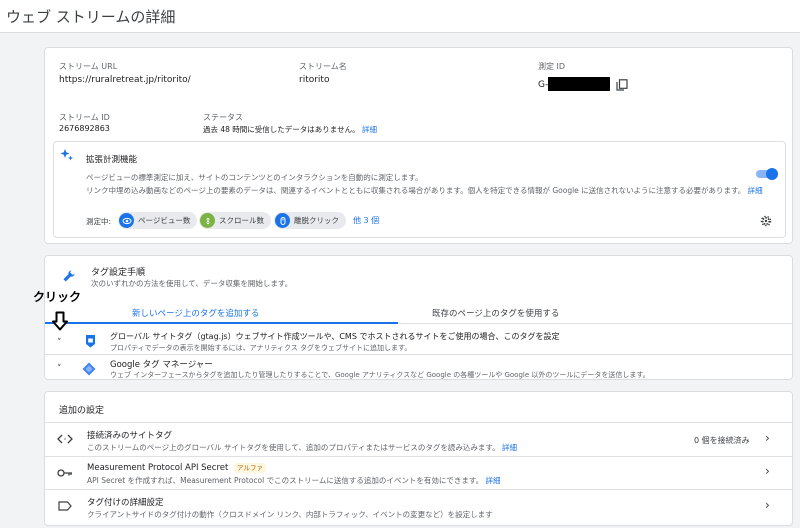  I want to click on tab-add-new-tag: 新しいページ上のタグを追加する, so click(195, 313).